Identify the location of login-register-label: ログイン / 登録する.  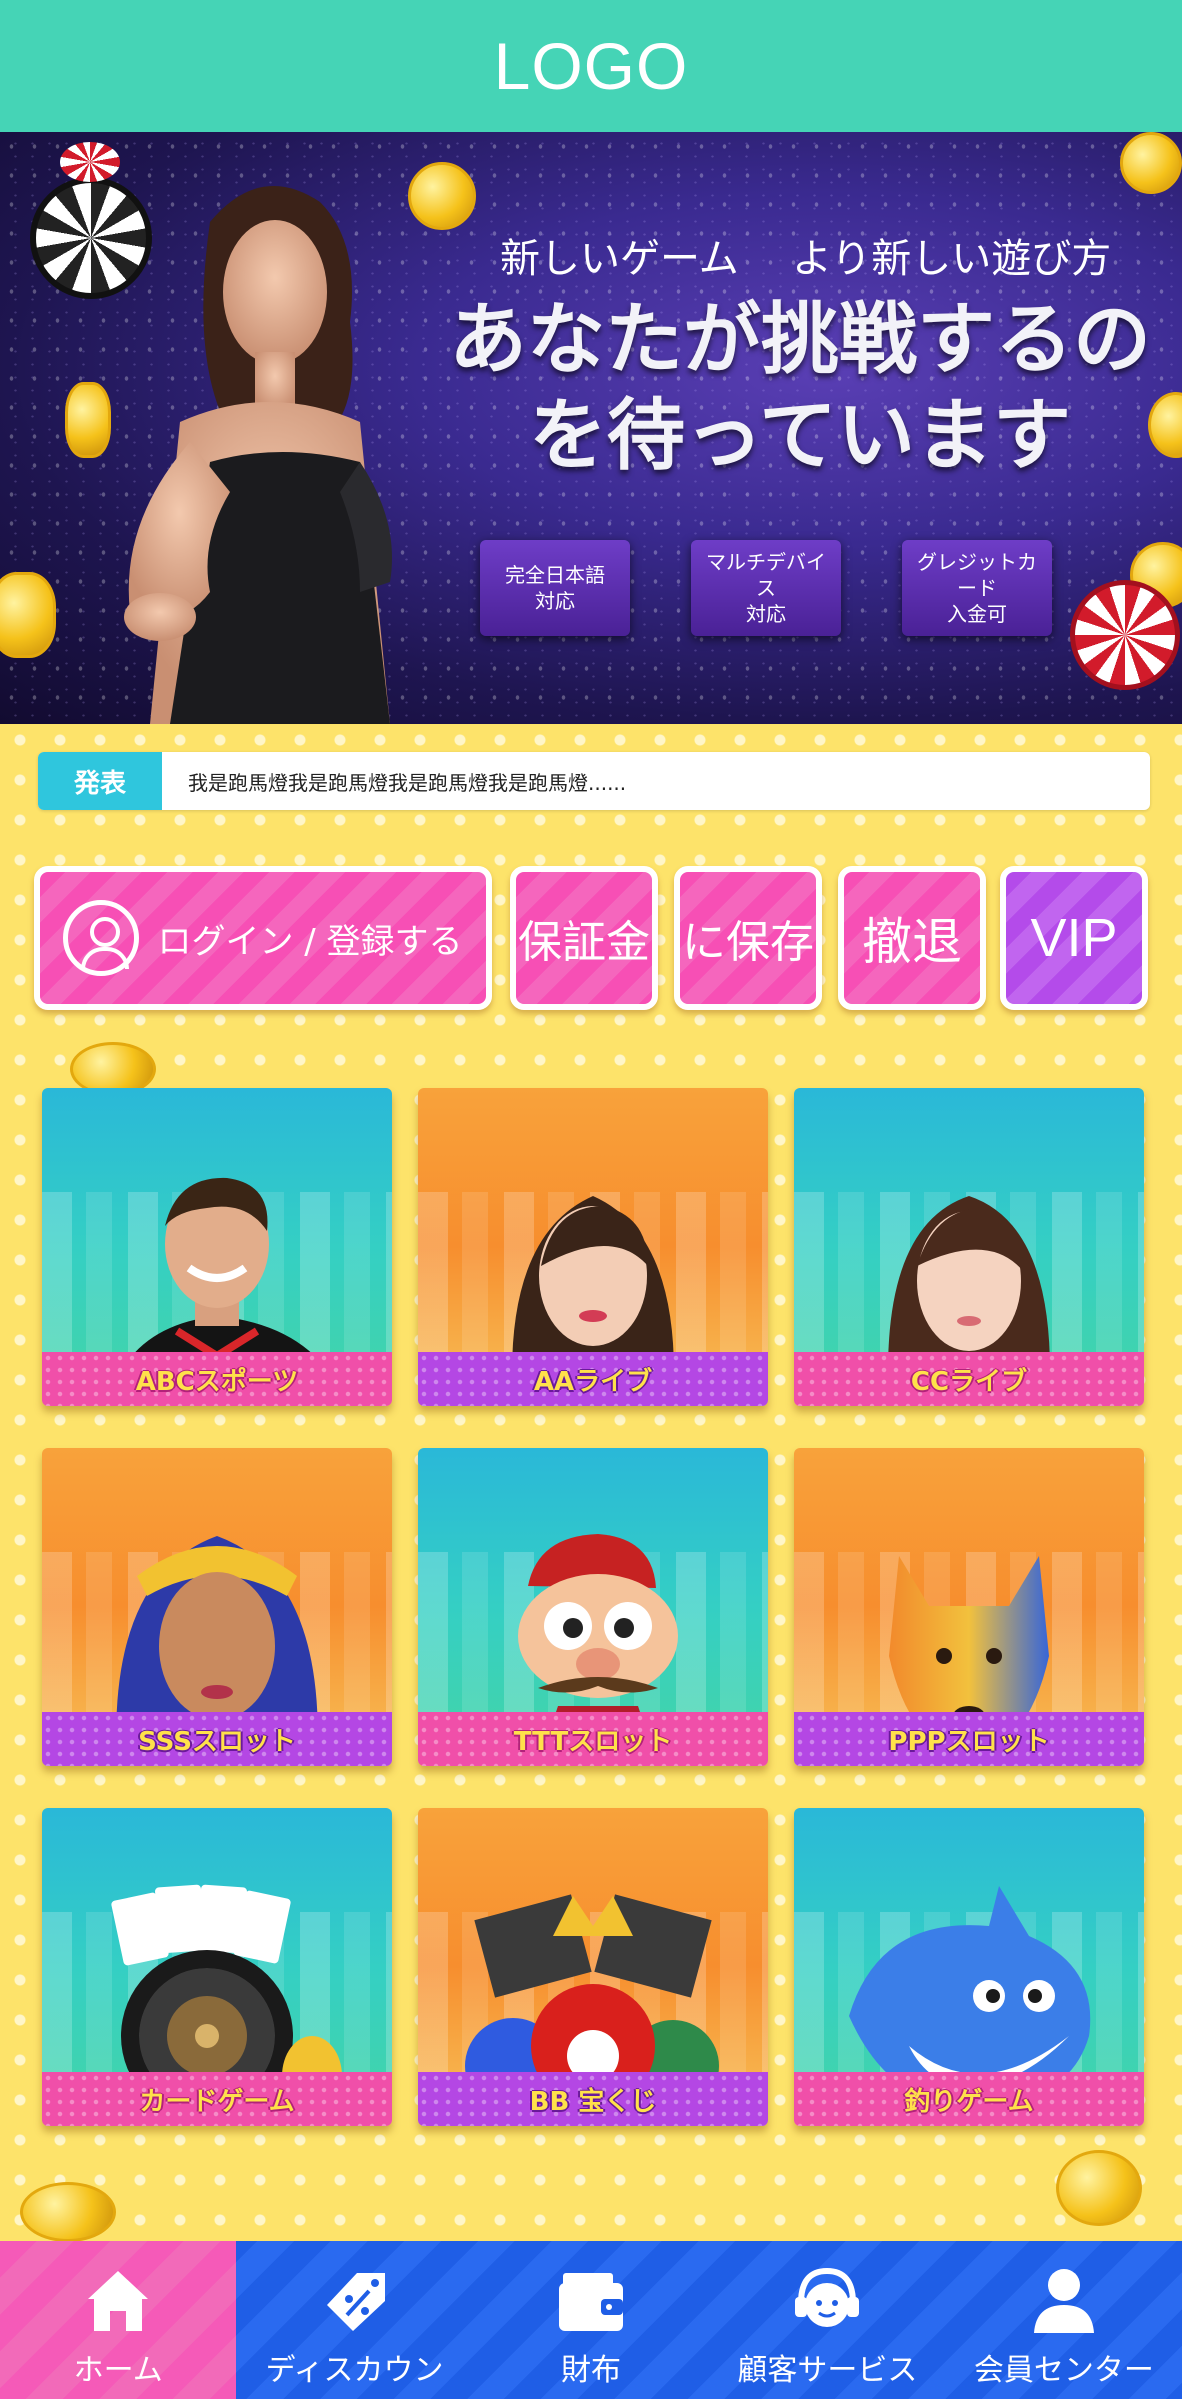
(310, 941).